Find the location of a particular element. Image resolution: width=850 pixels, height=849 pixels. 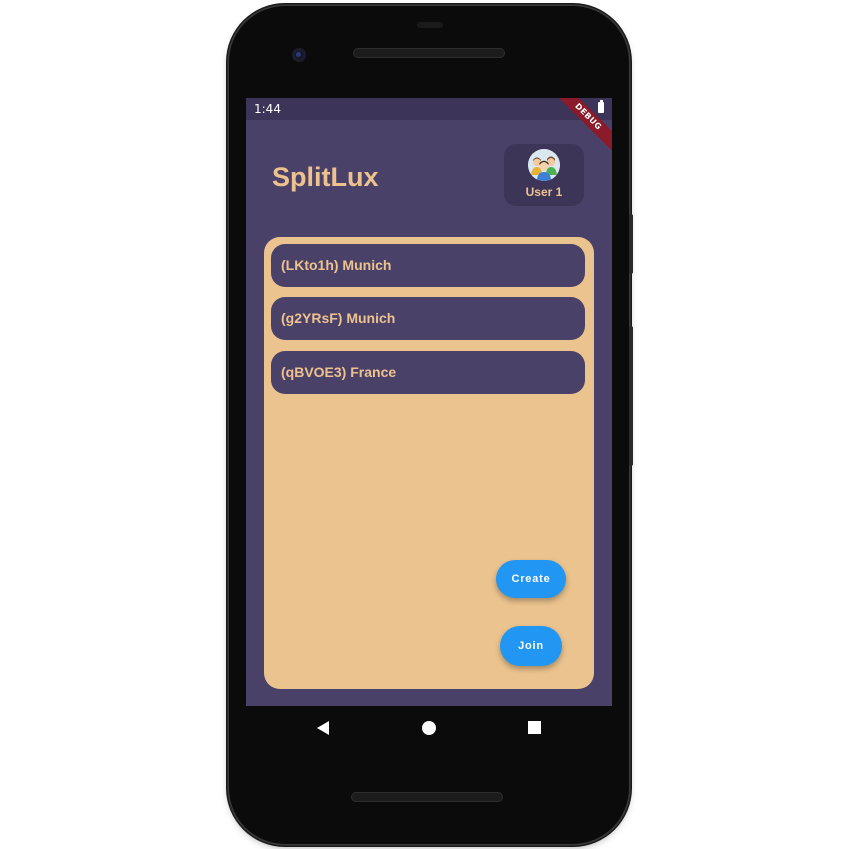

group-list-item: (g2YRsF) Munich is located at coordinates (428, 318).